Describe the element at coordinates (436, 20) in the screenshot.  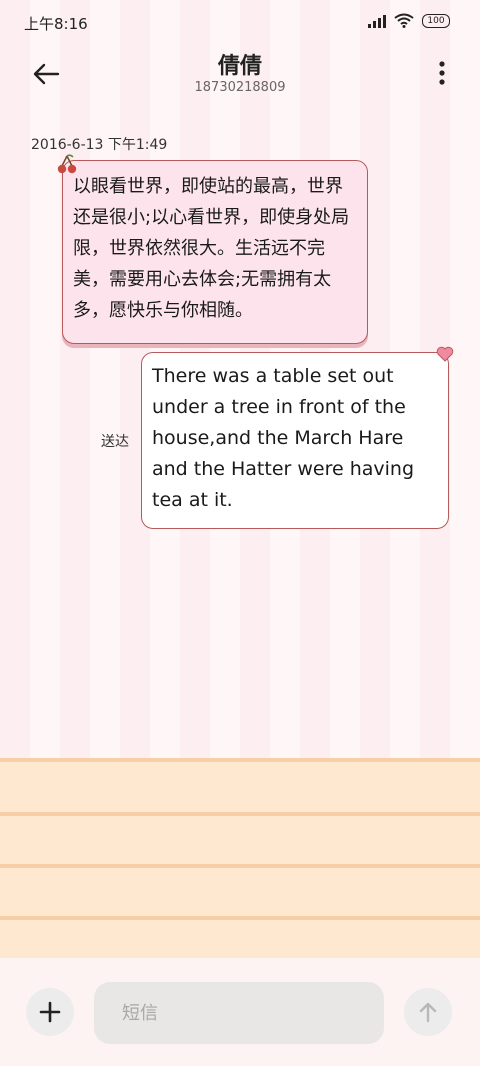
I see `battery-icon: 100` at that location.